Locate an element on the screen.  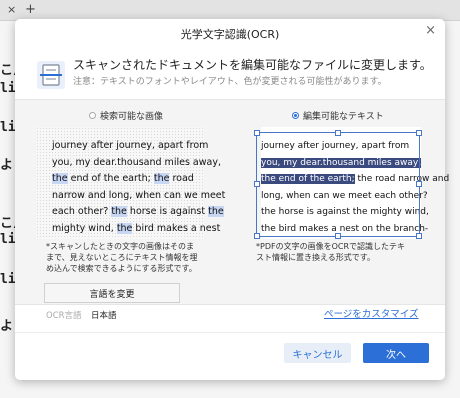
description-line: スト情報に置き換える形式です。 is located at coordinates (315, 257).